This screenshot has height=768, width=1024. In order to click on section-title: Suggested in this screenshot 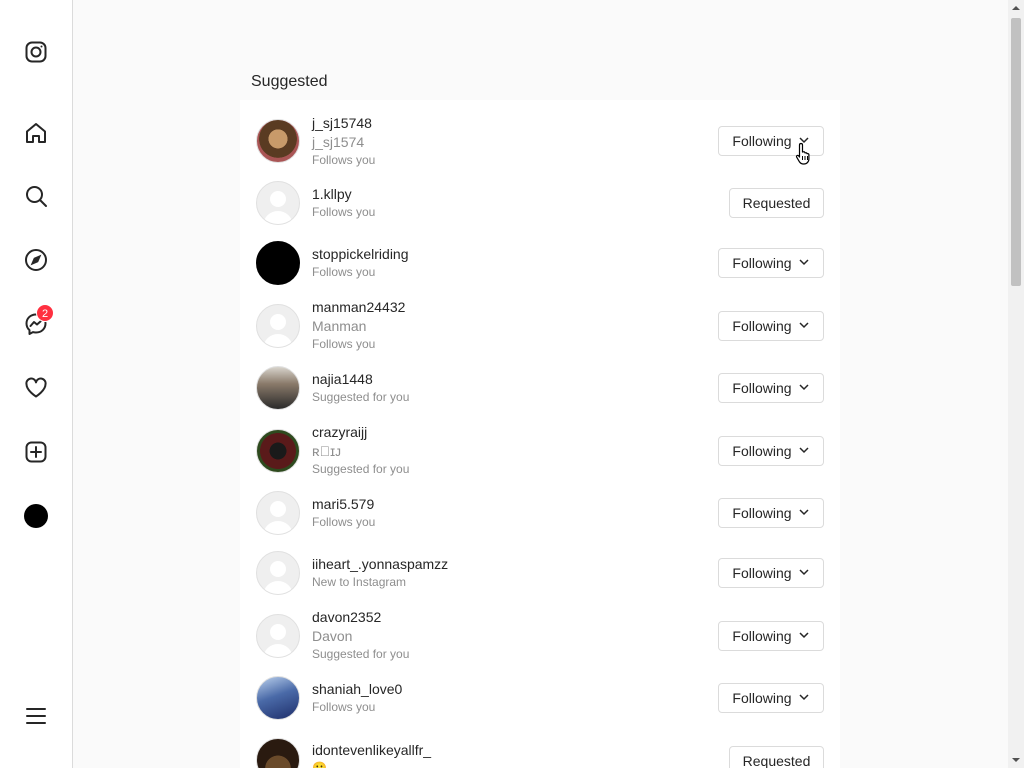, I will do `click(289, 81)`.